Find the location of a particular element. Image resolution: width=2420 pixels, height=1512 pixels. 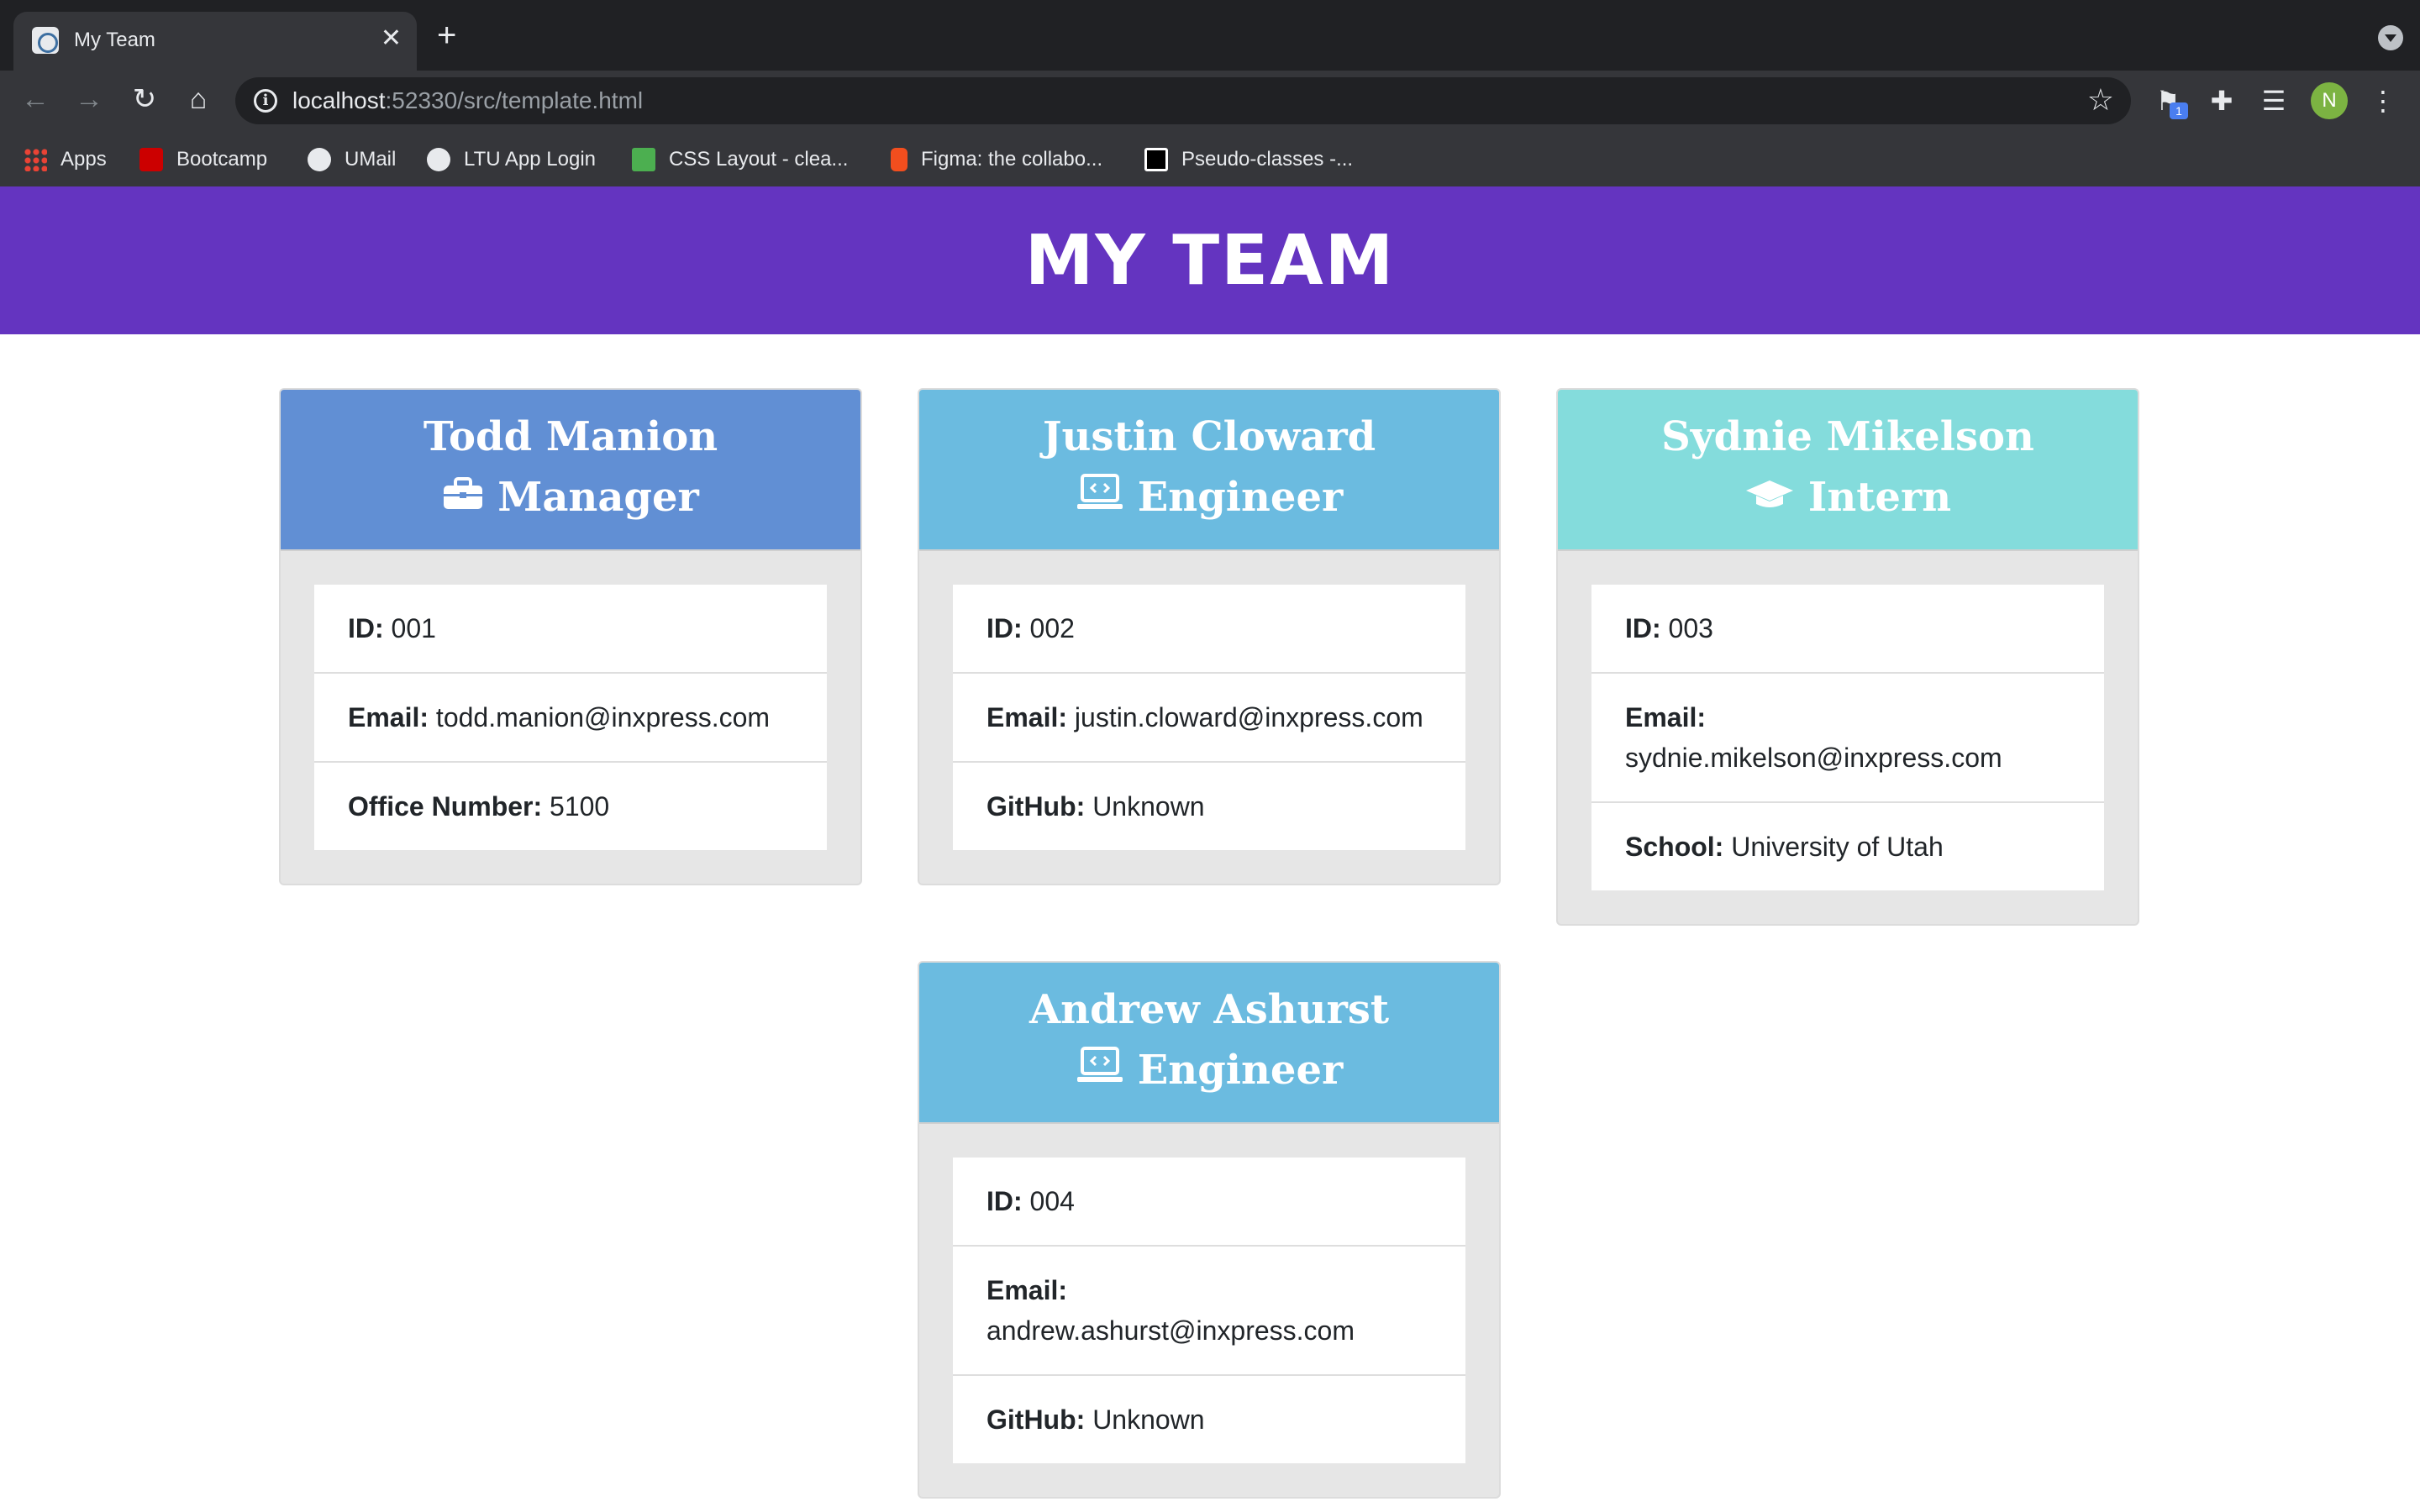

email-row: Email: sydnie.mikelson@inxpress.com is located at coordinates (1848, 738).